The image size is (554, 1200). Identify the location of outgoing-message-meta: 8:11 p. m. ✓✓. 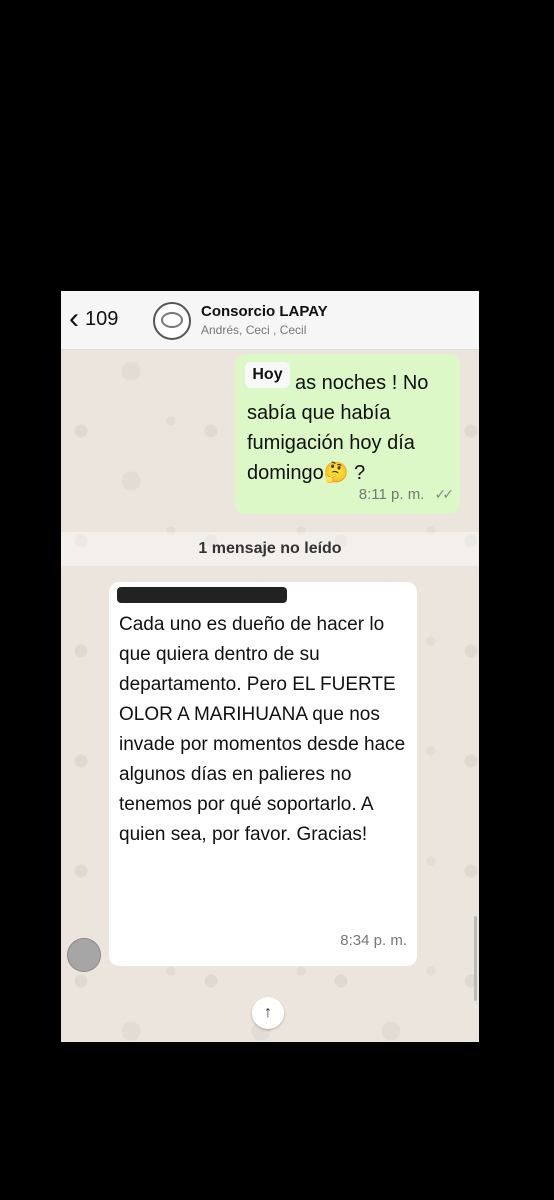
(406, 494).